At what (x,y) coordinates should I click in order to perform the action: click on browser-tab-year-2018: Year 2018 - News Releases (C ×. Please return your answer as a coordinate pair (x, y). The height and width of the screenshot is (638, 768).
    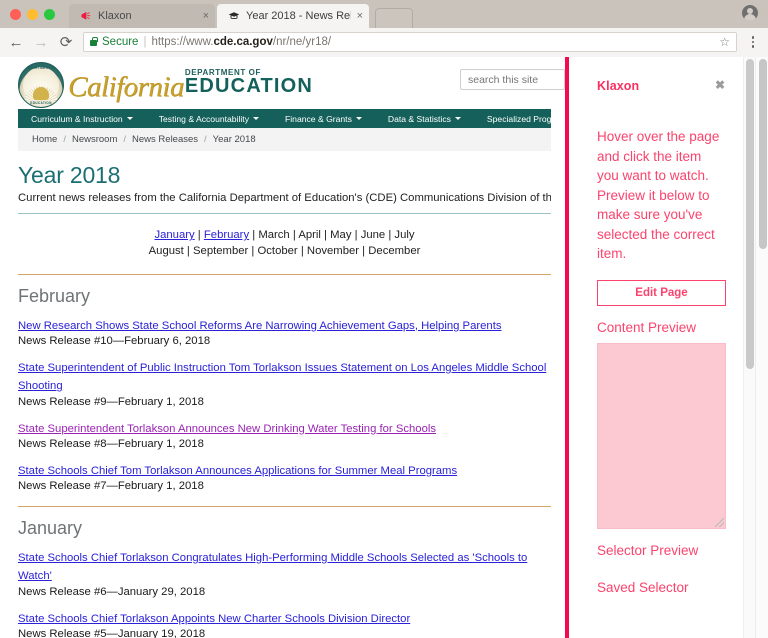
    Looking at the image, I should click on (293, 16).